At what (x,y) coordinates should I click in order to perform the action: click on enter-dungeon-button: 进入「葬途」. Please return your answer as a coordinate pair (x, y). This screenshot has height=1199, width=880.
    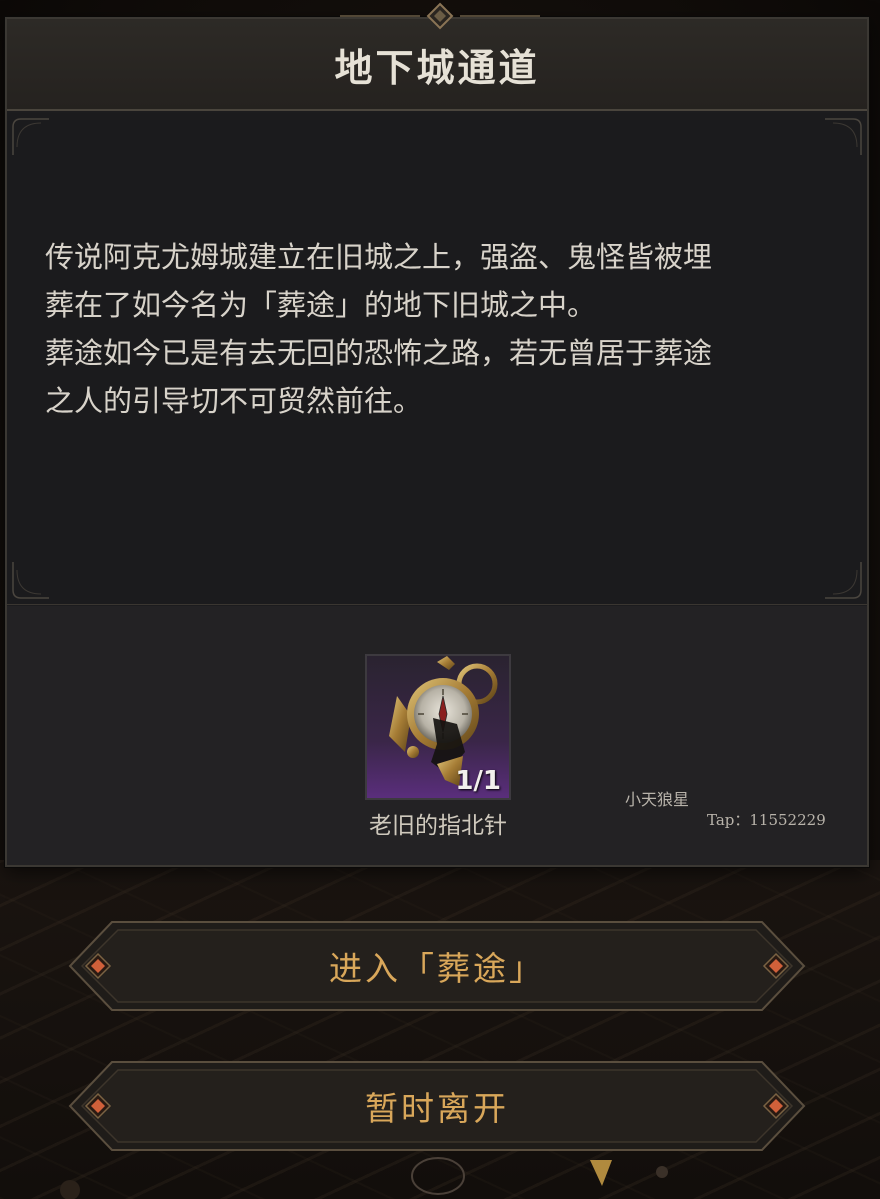
    Looking at the image, I should click on (437, 966).